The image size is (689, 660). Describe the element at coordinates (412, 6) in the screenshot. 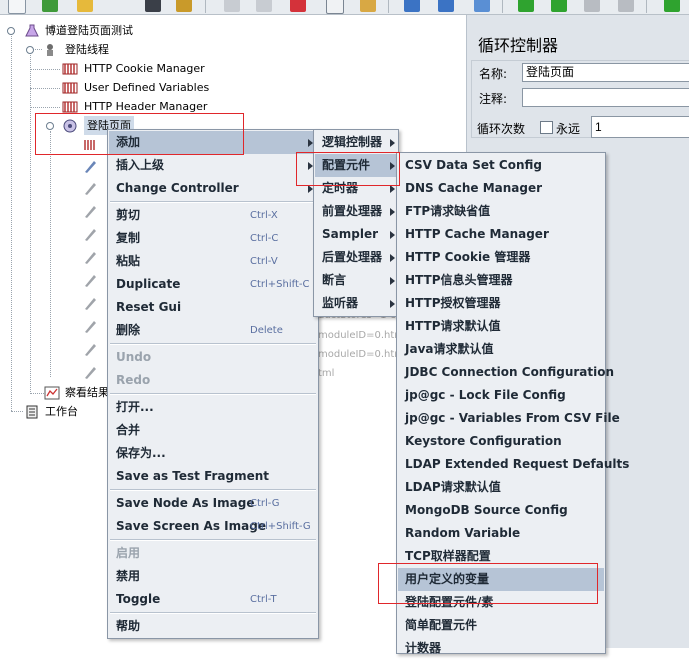

I see `expand-icon` at that location.